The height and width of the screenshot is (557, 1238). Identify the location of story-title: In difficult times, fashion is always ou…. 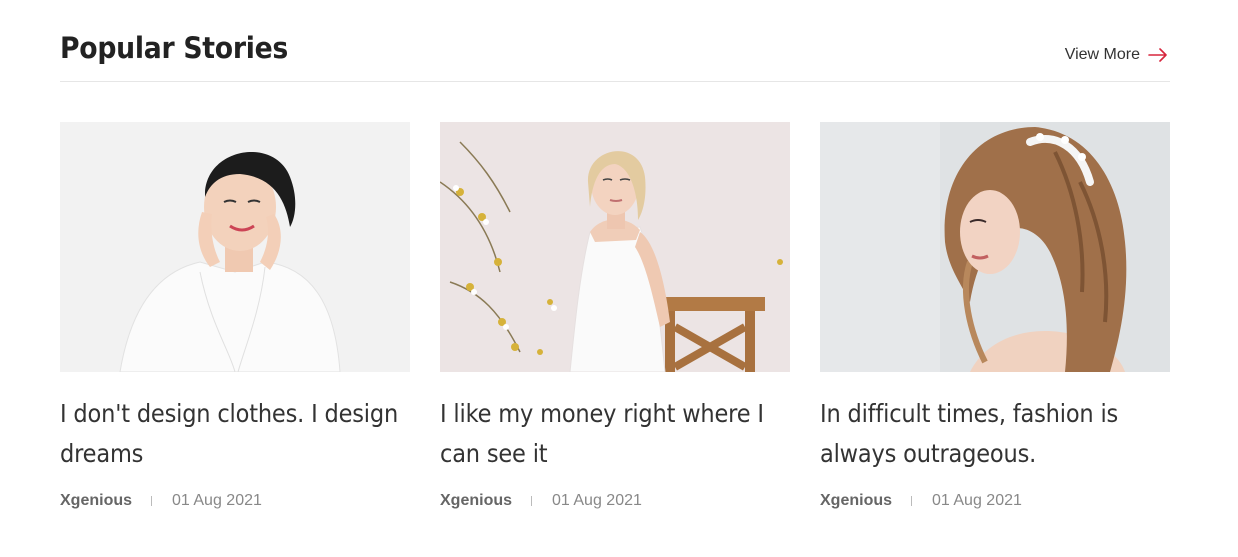
(994, 436).